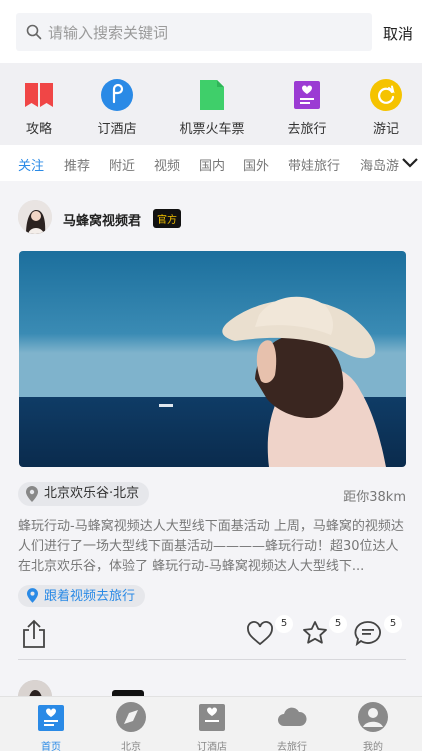 This screenshot has width=422, height=751. What do you see at coordinates (194, 32) in the screenshot?
I see `search-input: 请输入搜索关键词` at bounding box center [194, 32].